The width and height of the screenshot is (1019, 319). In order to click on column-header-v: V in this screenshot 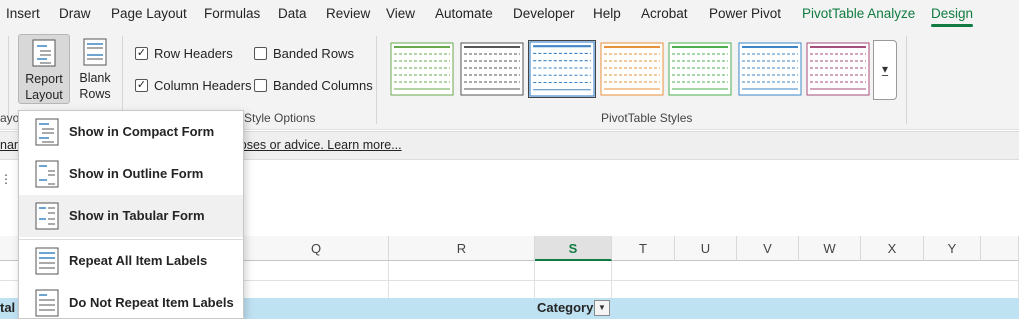, I will do `click(768, 248)`.